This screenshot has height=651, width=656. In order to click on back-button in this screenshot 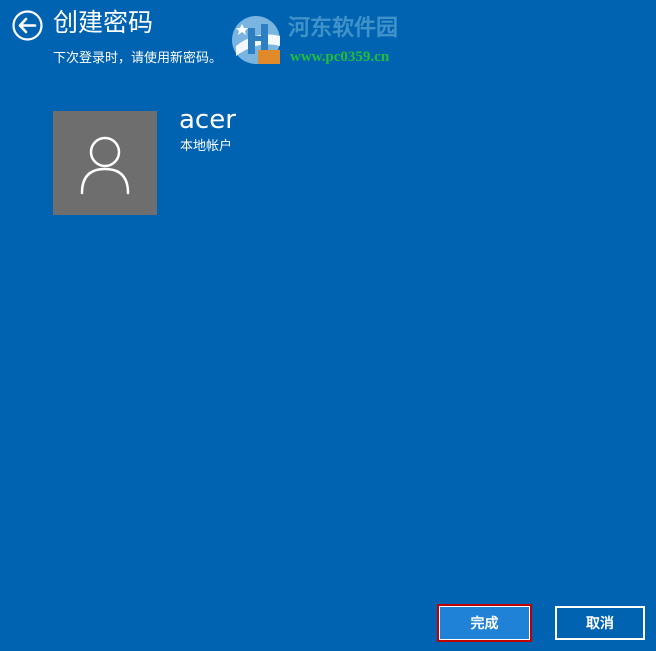, I will do `click(27, 25)`.